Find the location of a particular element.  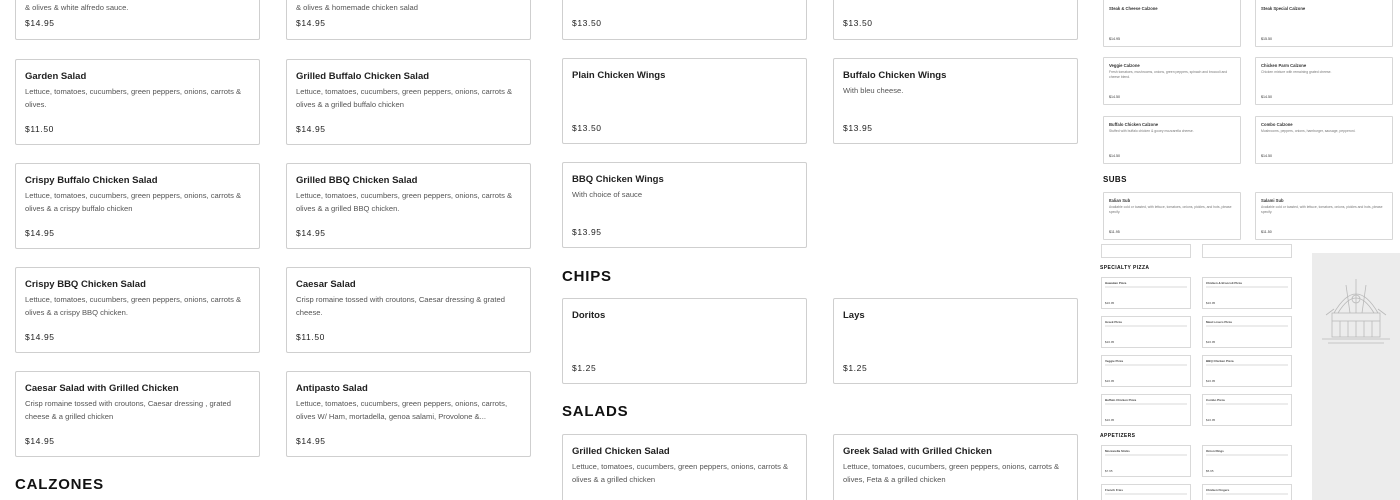

preview-item-price: $7.95 is located at coordinates (1109, 471).